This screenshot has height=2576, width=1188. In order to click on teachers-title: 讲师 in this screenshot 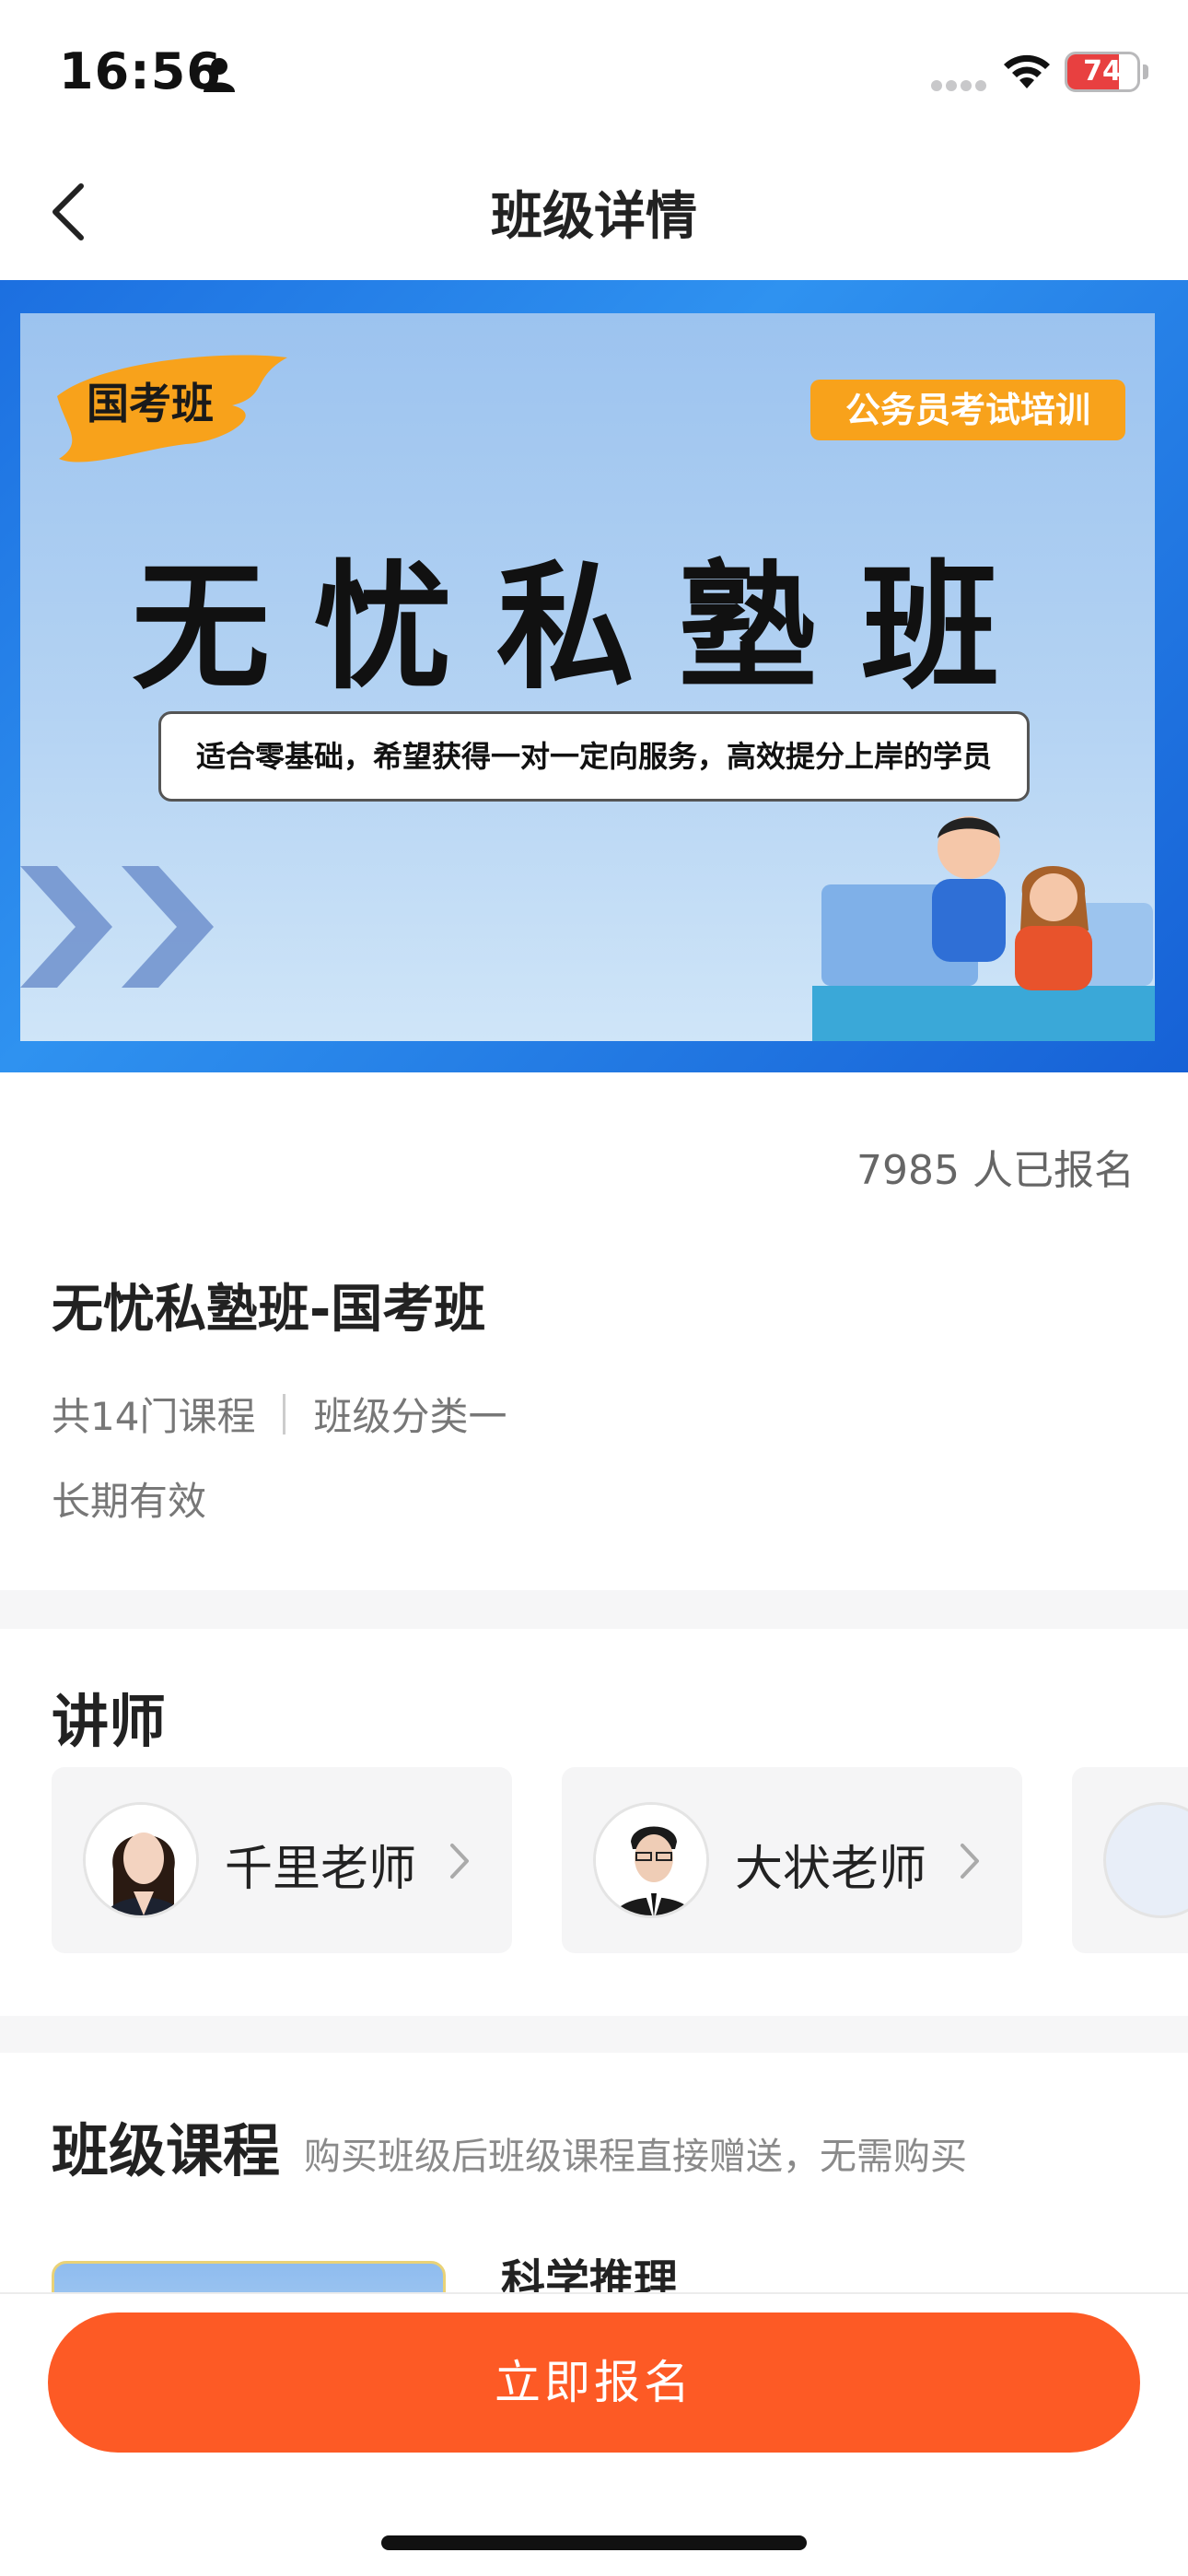, I will do `click(109, 1721)`.